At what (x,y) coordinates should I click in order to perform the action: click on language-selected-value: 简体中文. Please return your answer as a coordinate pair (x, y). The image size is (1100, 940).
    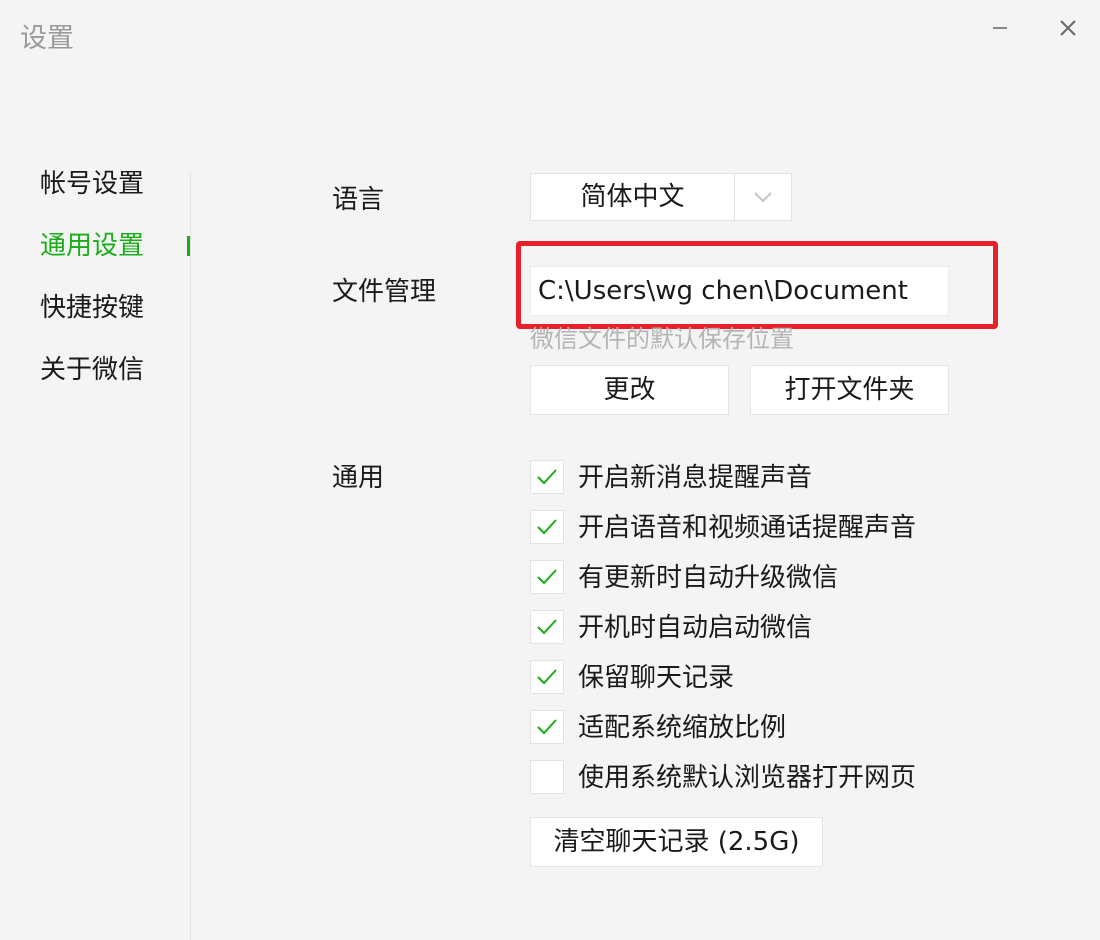
    Looking at the image, I should click on (632, 197).